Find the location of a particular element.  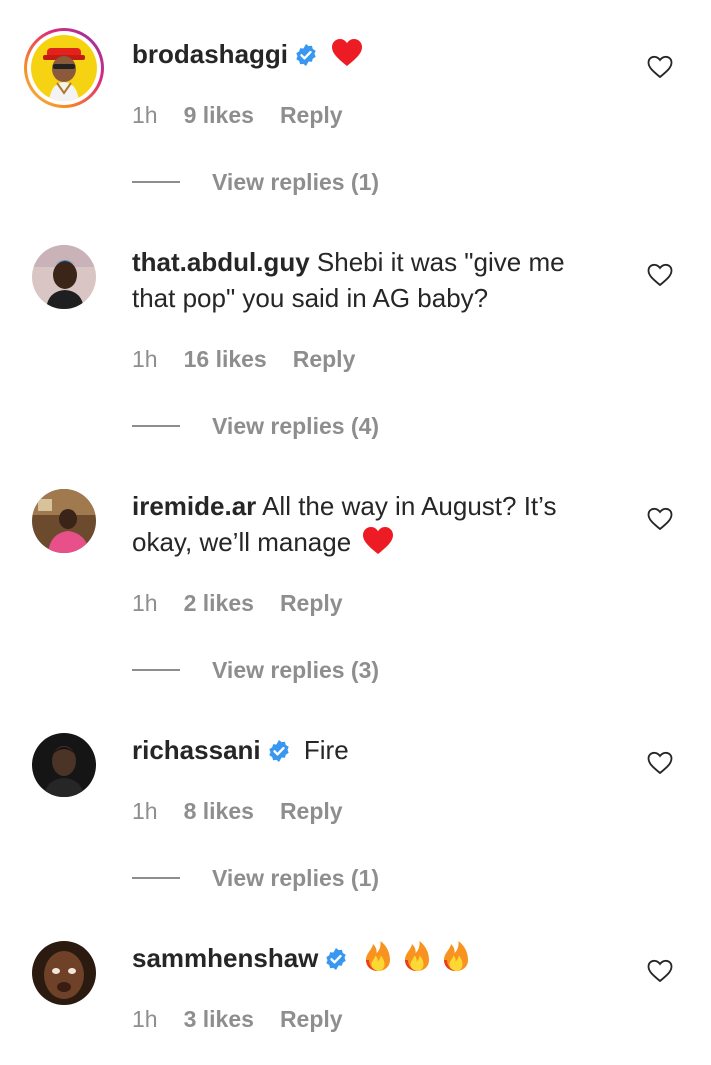

comment-text-cont: okay, we’ll manage is located at coordinates (242, 542).